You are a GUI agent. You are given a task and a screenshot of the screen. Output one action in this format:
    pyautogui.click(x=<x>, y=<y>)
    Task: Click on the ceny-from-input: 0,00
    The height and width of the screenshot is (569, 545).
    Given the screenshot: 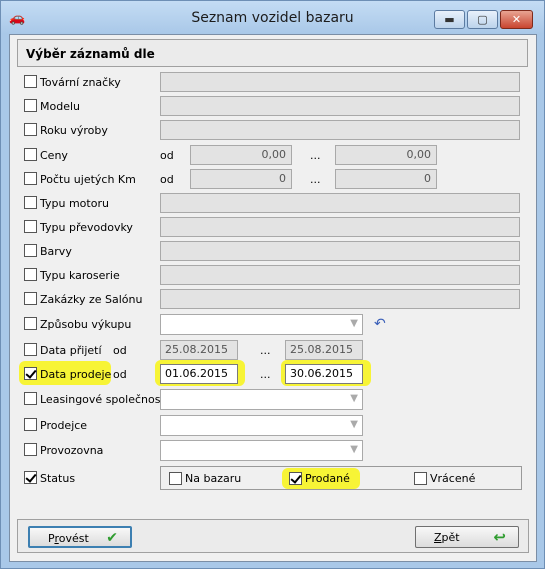 What is the action you would take?
    pyautogui.click(x=241, y=155)
    